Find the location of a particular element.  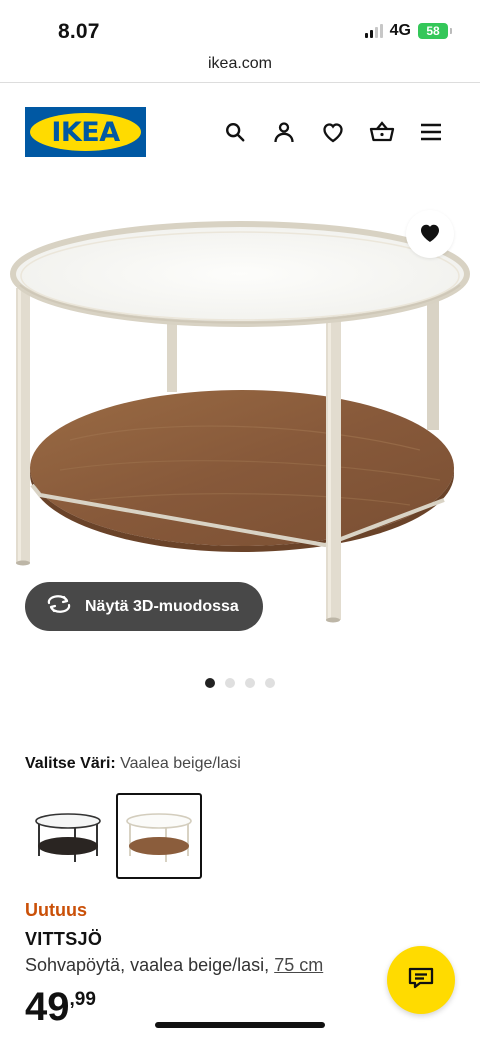

menu-icon is located at coordinates (431, 132).